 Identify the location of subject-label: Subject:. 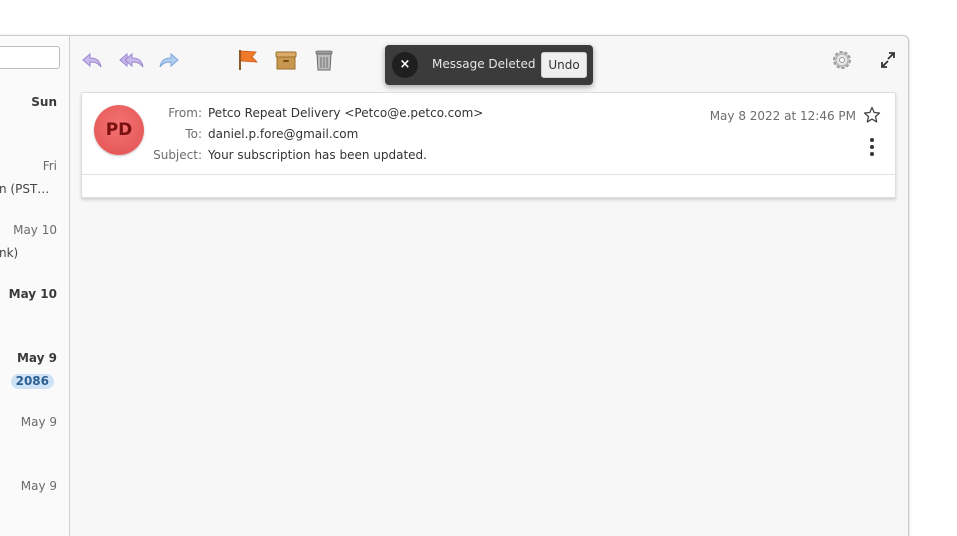
(177, 155).